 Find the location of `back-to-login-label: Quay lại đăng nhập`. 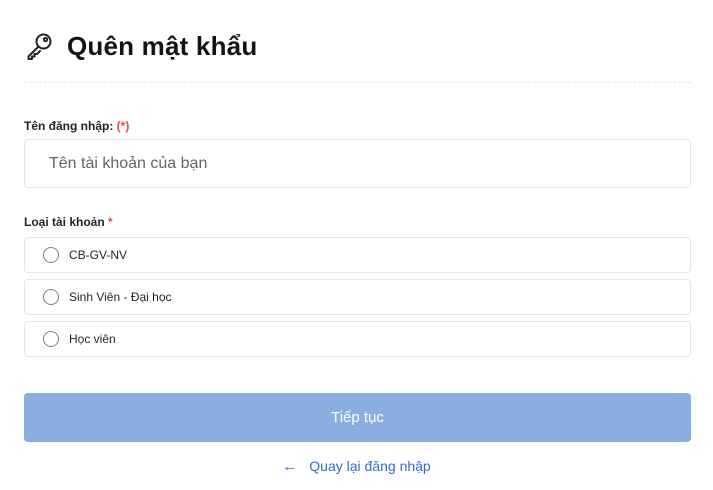

back-to-login-label: Quay lại đăng nhập is located at coordinates (370, 466).